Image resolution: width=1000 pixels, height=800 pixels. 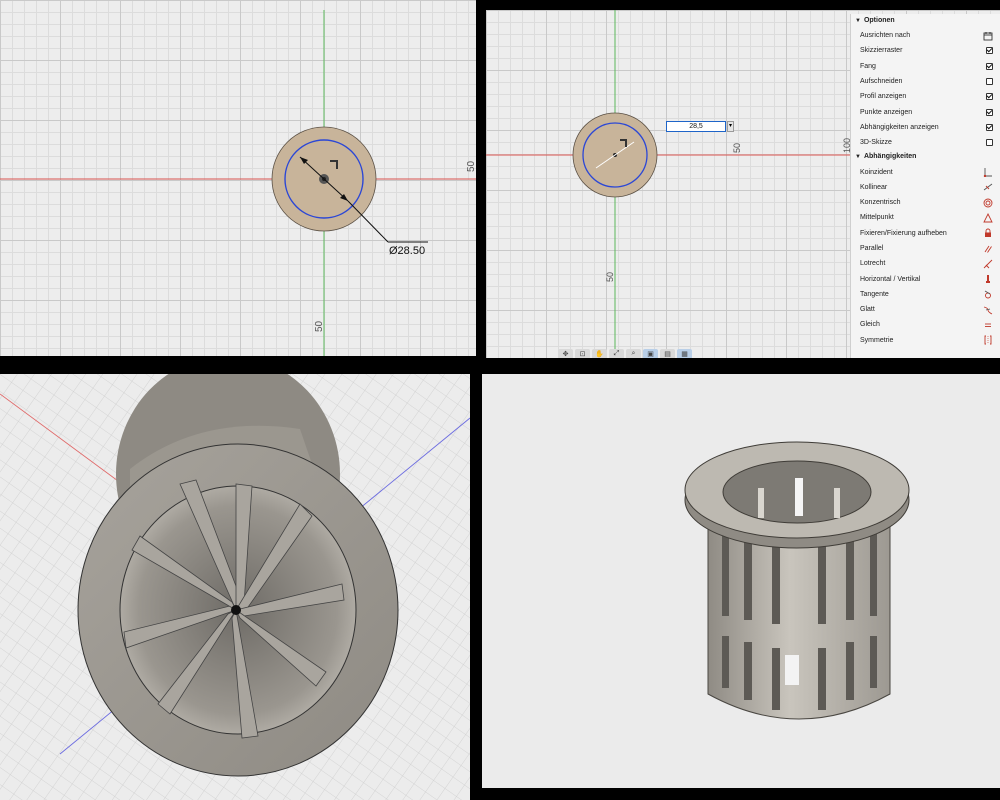 I want to click on constraint-label: Parallel, so click(x=872, y=248).